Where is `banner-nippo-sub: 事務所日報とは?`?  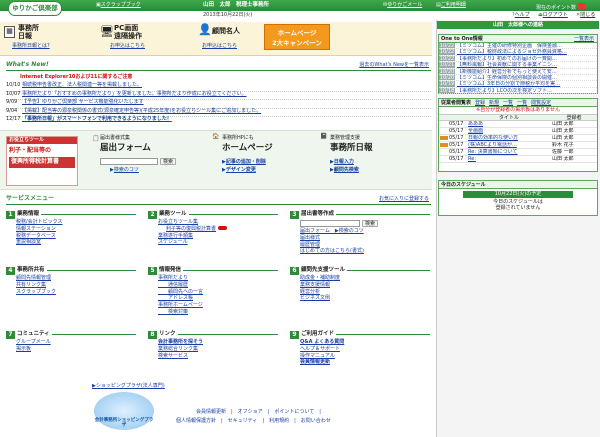
banner-nippo-sub: 事務所日報とは? is located at coordinates (31, 46).